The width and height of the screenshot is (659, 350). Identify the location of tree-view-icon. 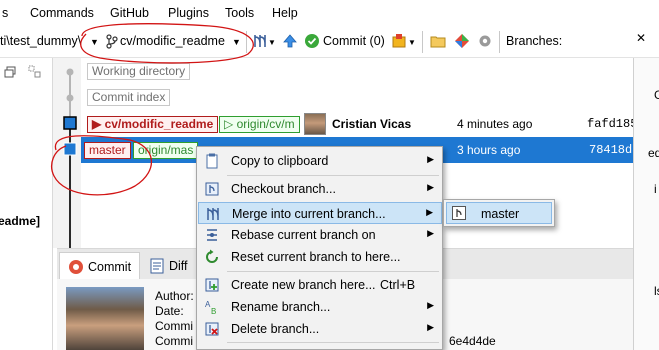
(35, 72).